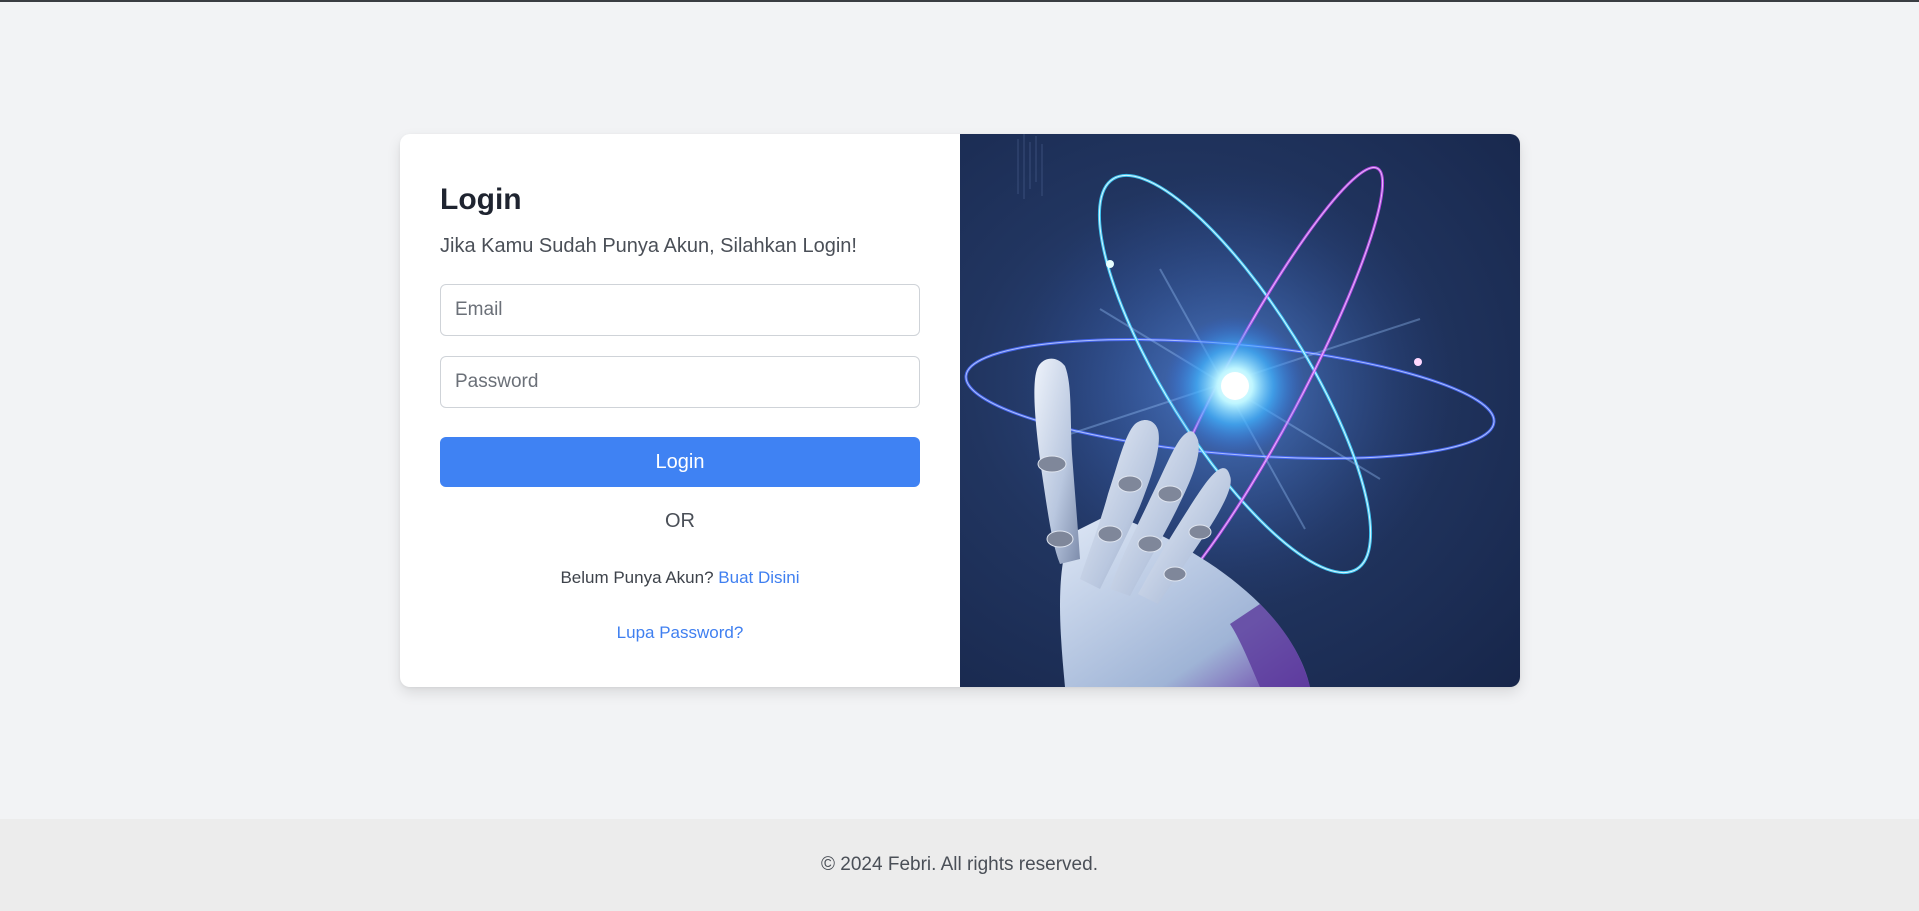 The height and width of the screenshot is (911, 1919). What do you see at coordinates (680, 310) in the screenshot?
I see `email-field` at bounding box center [680, 310].